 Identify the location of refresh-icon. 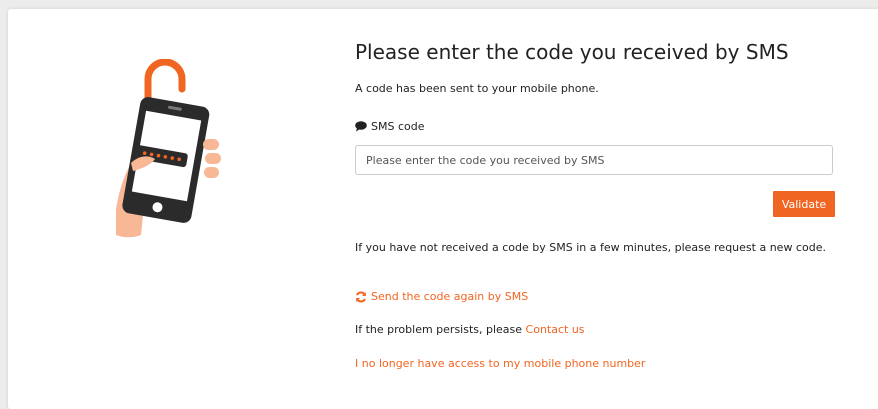
(361, 296).